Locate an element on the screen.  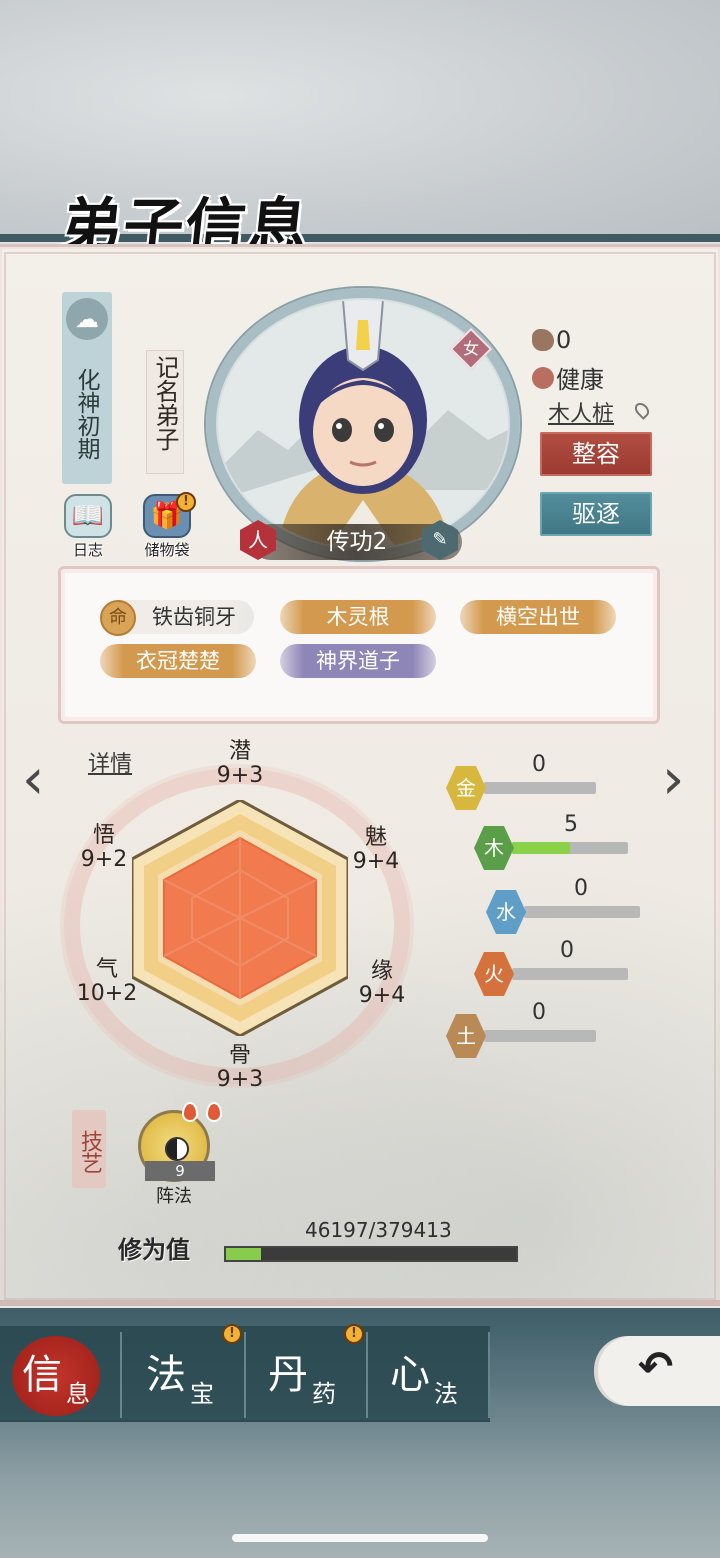
attr-name: 潜 is located at coordinates (239, 751).